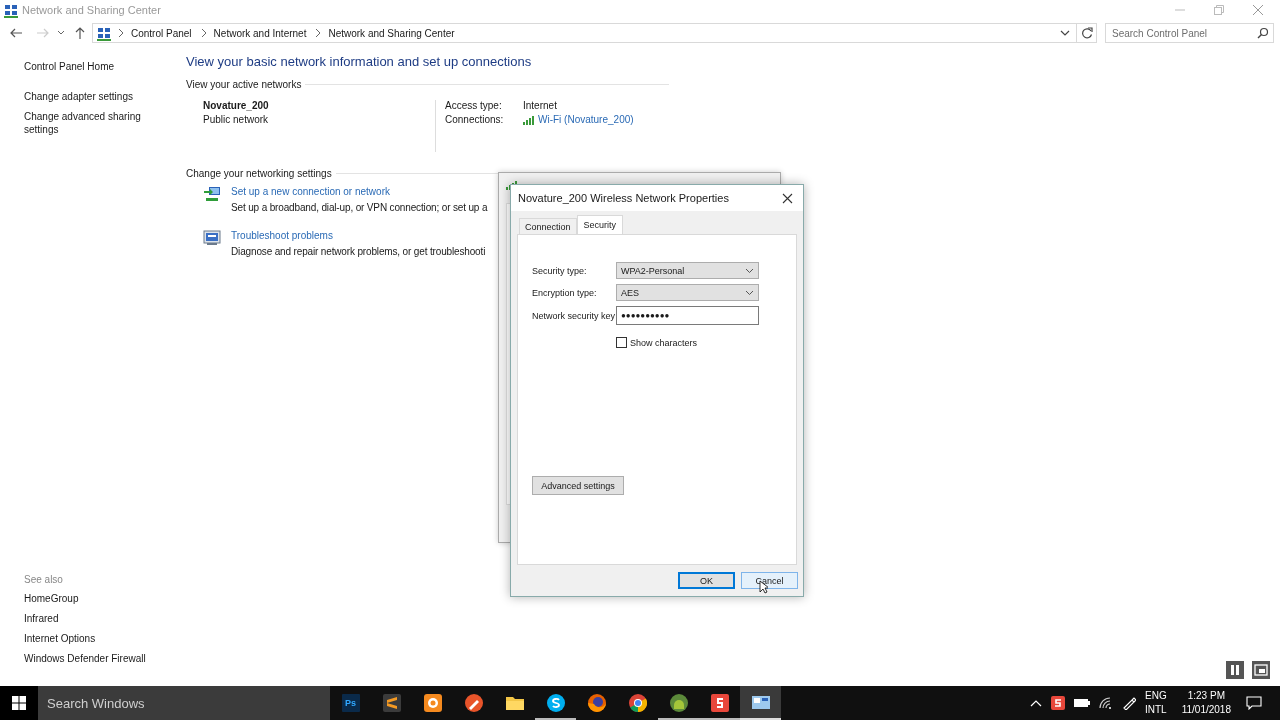  What do you see at coordinates (94, 123) in the screenshot?
I see `sidebar-link: Change advanced sharing settings` at bounding box center [94, 123].